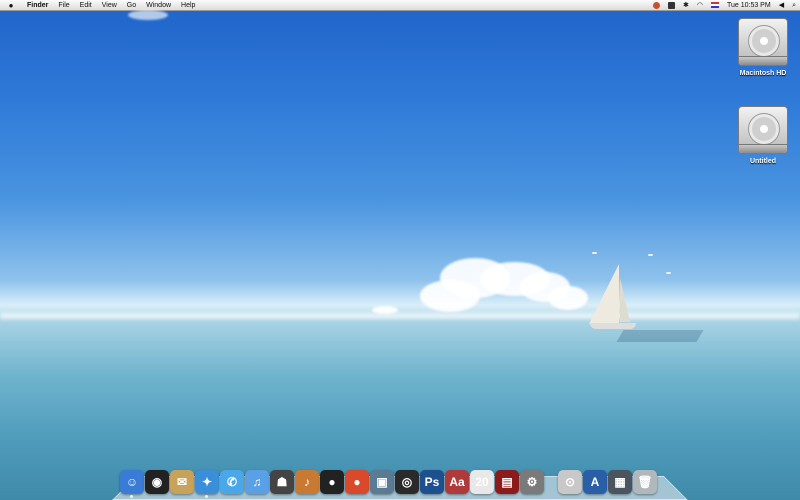  I want to click on dock-trash-icon: 🗑, so click(645, 482).